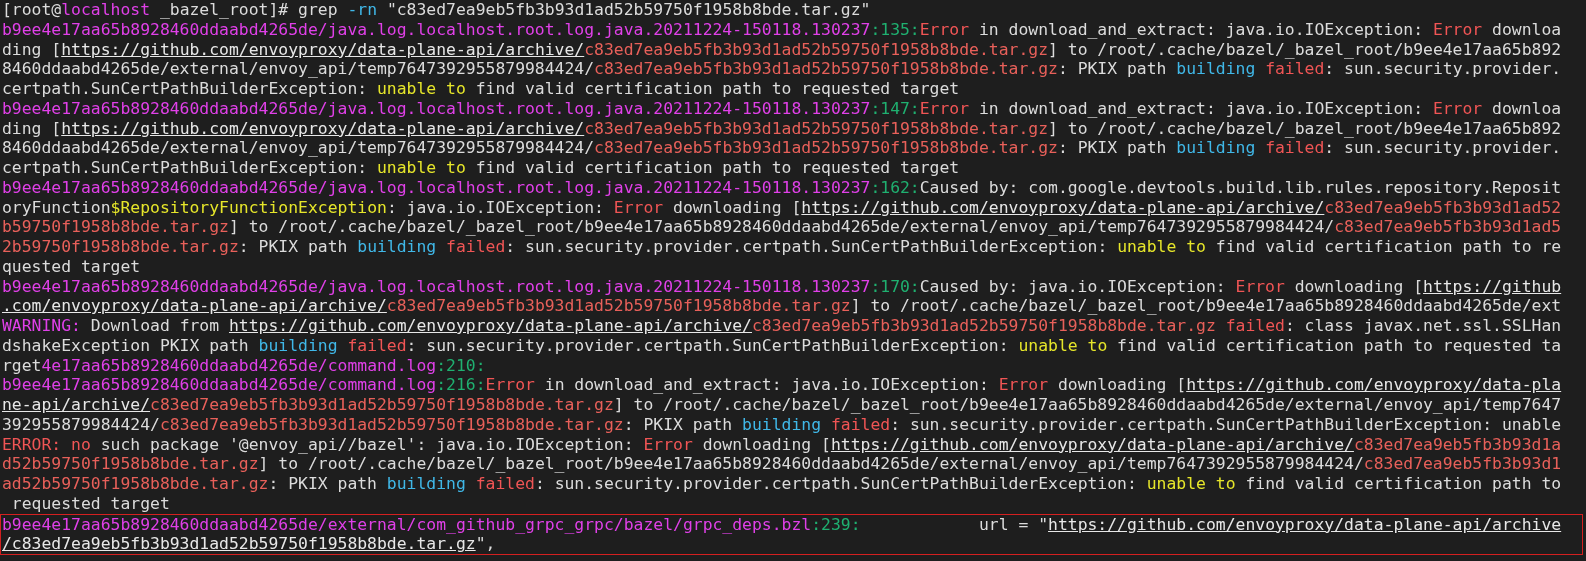  I want to click on terminal-line: WARNING: Download from https://github.com/envoyproxy/data-plane-api/archive/c83ed7ea9eb5fb3b93d1ad52b59750f1958b8bde.tar.gz failed: class javax.net.ssl.SSLHan, so click(782, 326).